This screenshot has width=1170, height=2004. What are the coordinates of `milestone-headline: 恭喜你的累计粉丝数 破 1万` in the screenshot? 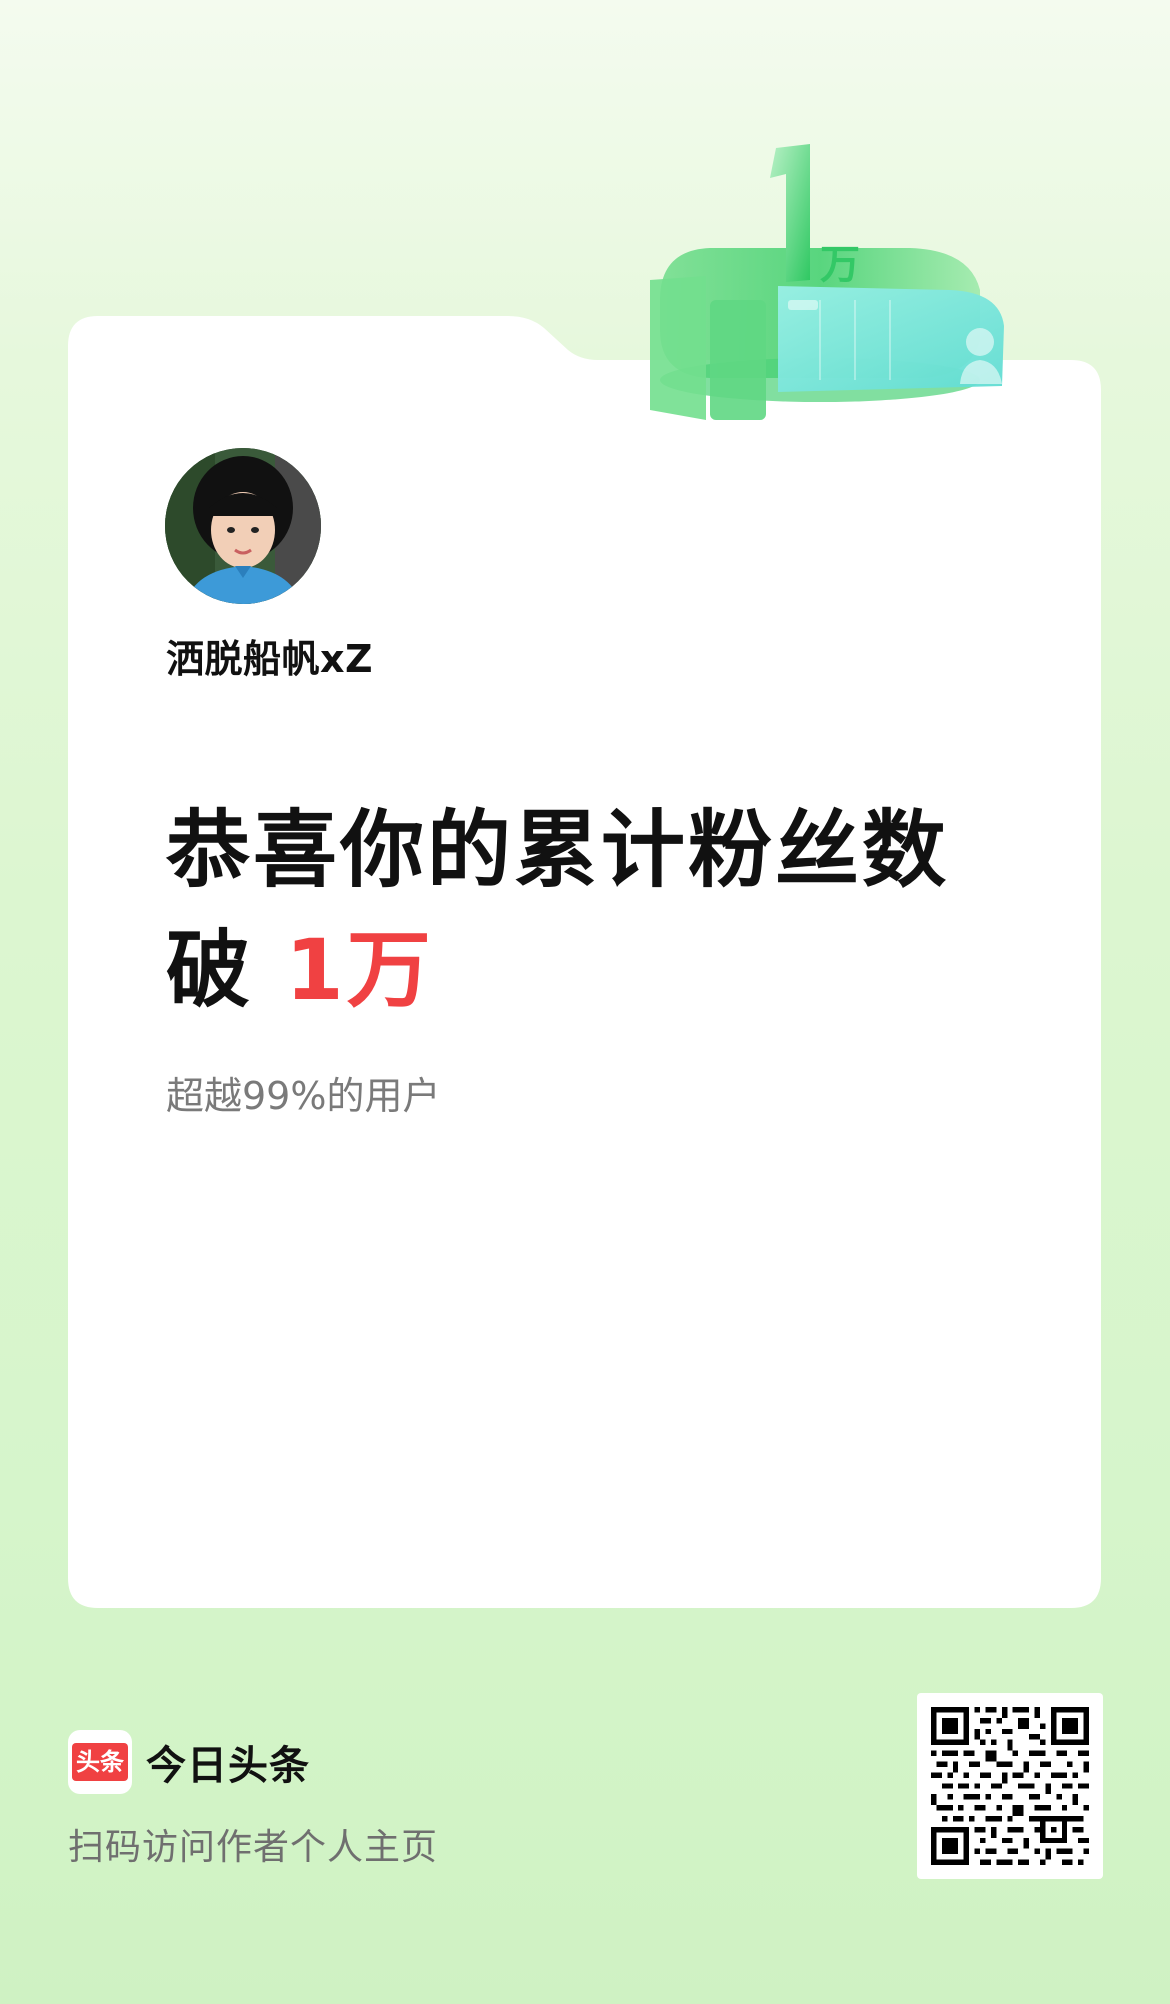 It's located at (557, 910).